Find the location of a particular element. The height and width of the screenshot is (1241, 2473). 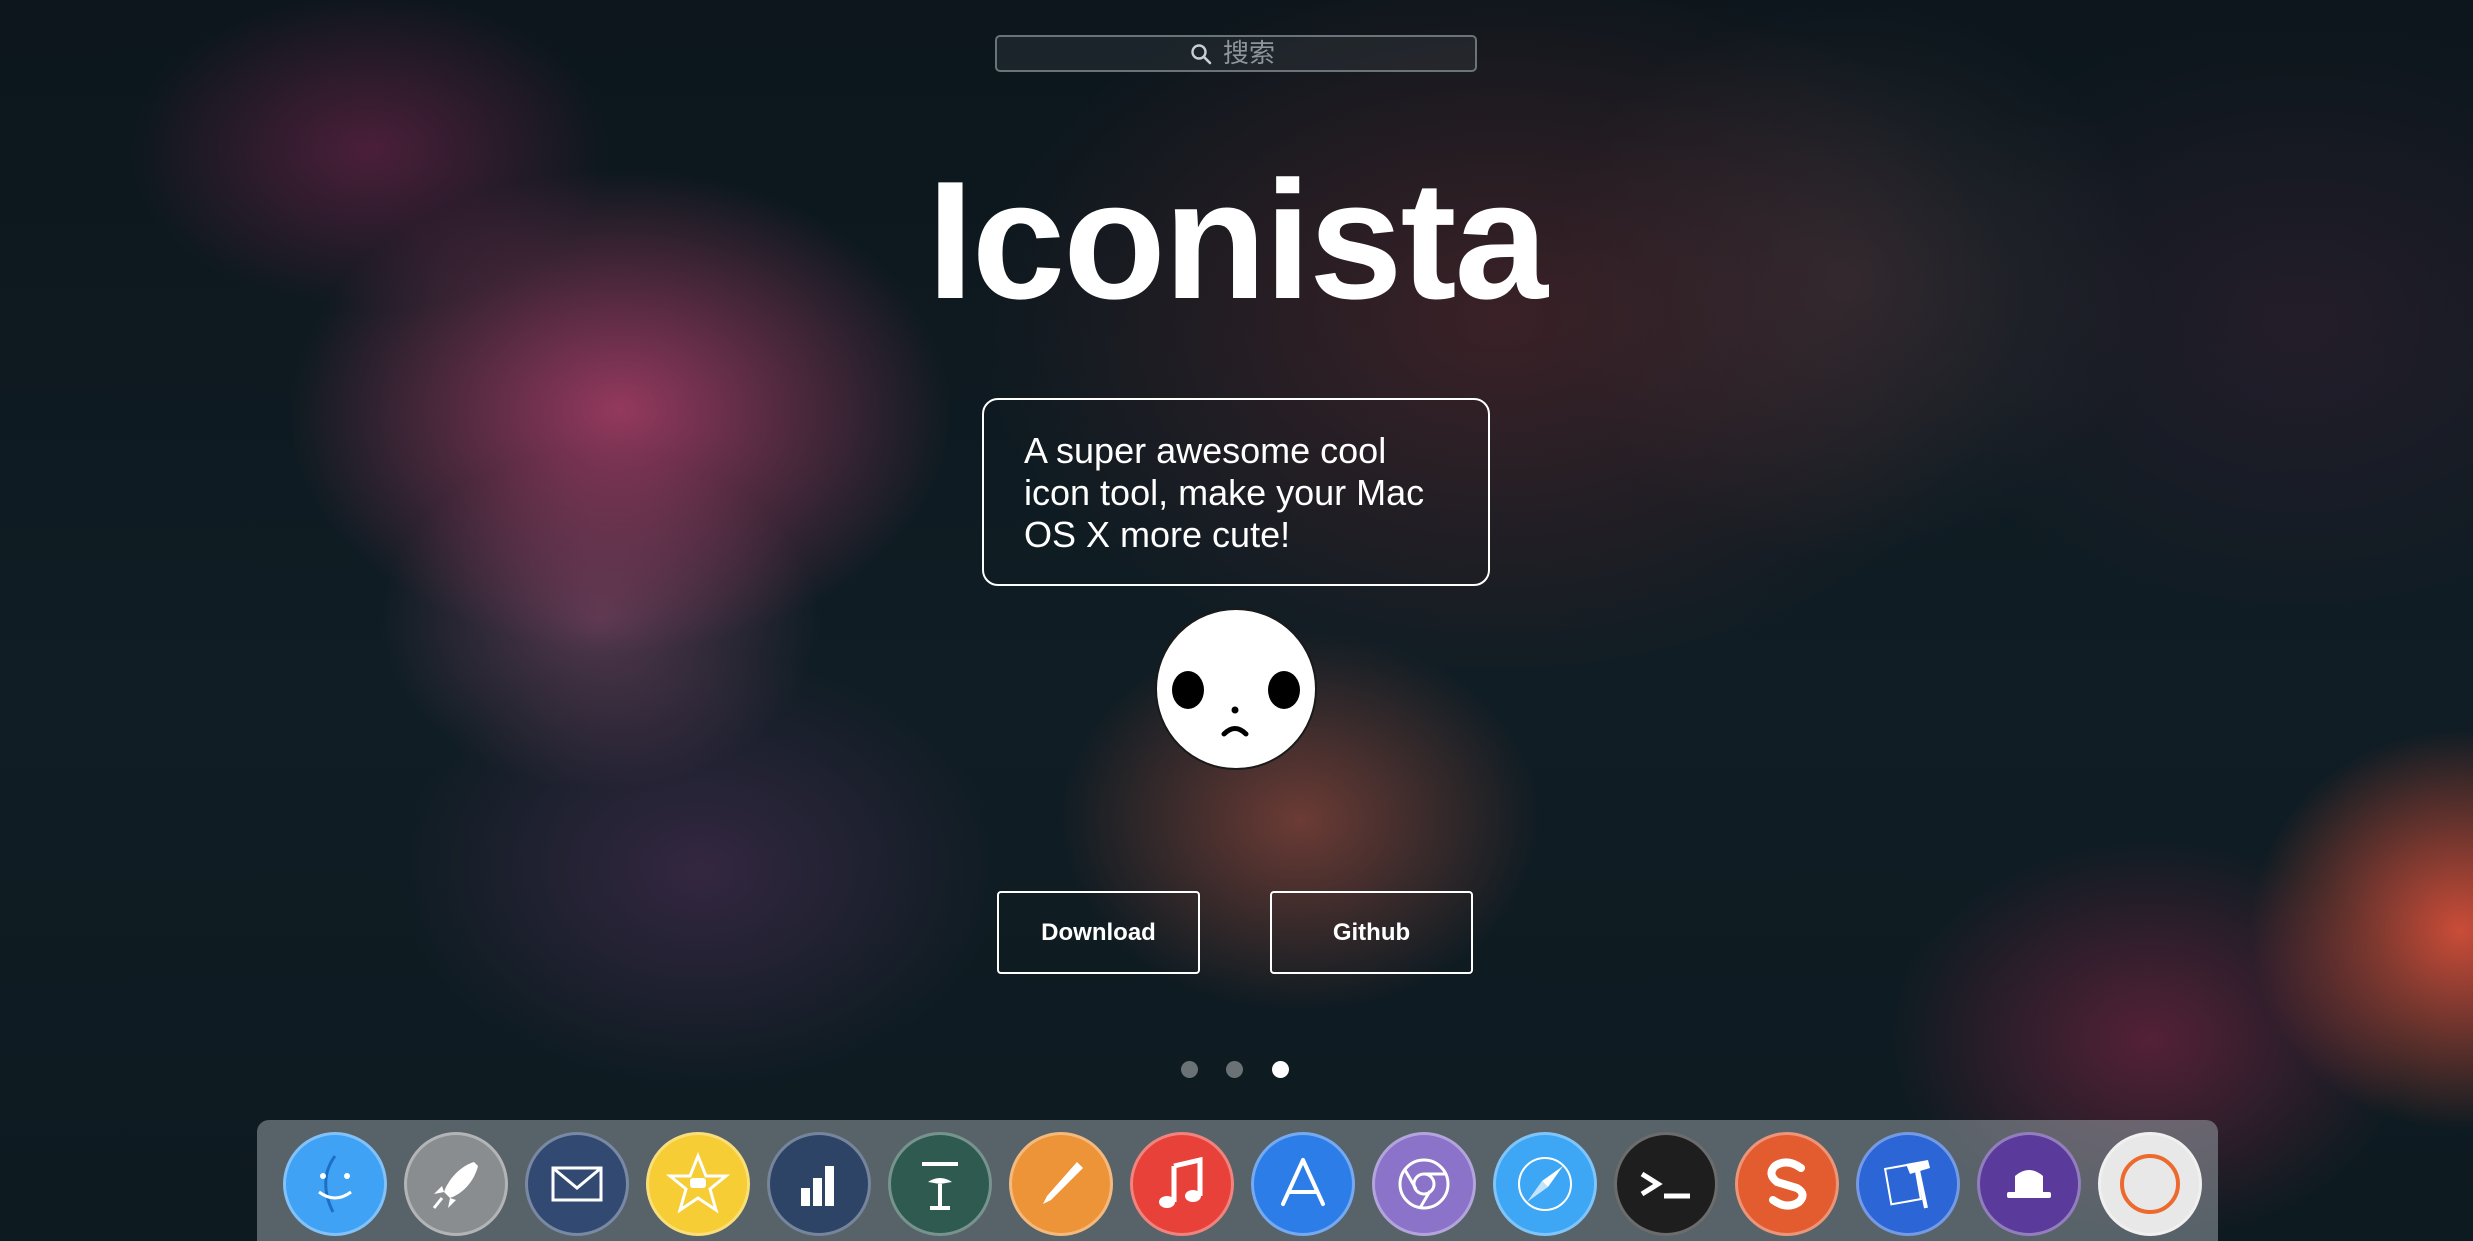

mail-icon is located at coordinates (577, 1184).